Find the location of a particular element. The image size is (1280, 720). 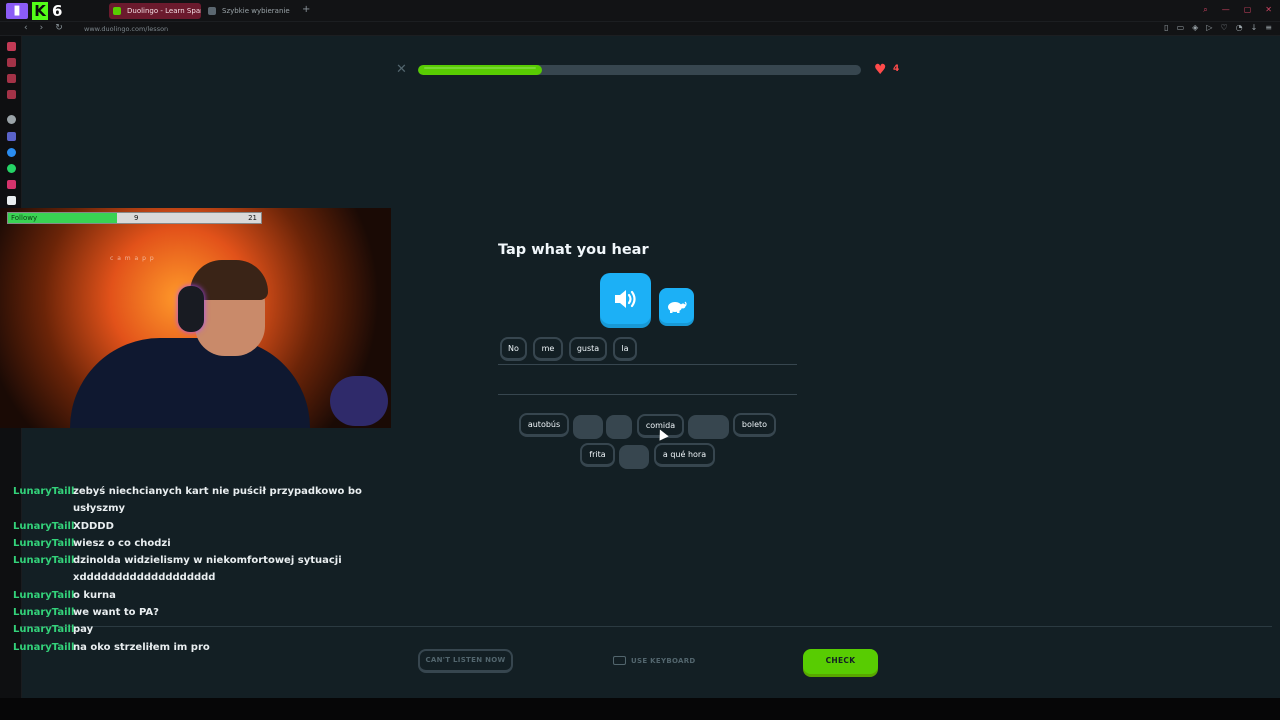

reload-button: ↻ is located at coordinates (59, 28).